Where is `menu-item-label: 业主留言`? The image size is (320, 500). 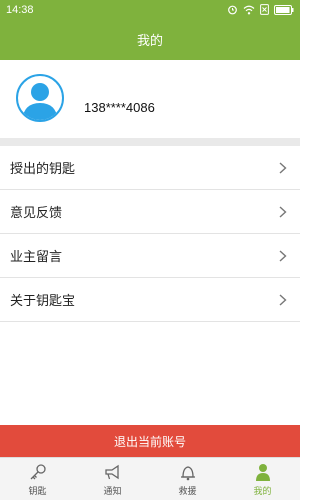
menu-item-label: 业主留言 is located at coordinates (36, 257).